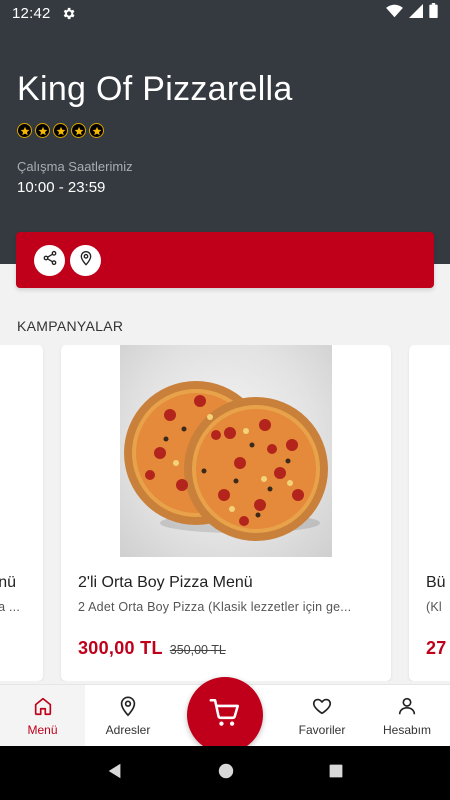 This screenshot has width=450, height=800. What do you see at coordinates (8, 582) in the screenshot?
I see `campaign-name: nü` at bounding box center [8, 582].